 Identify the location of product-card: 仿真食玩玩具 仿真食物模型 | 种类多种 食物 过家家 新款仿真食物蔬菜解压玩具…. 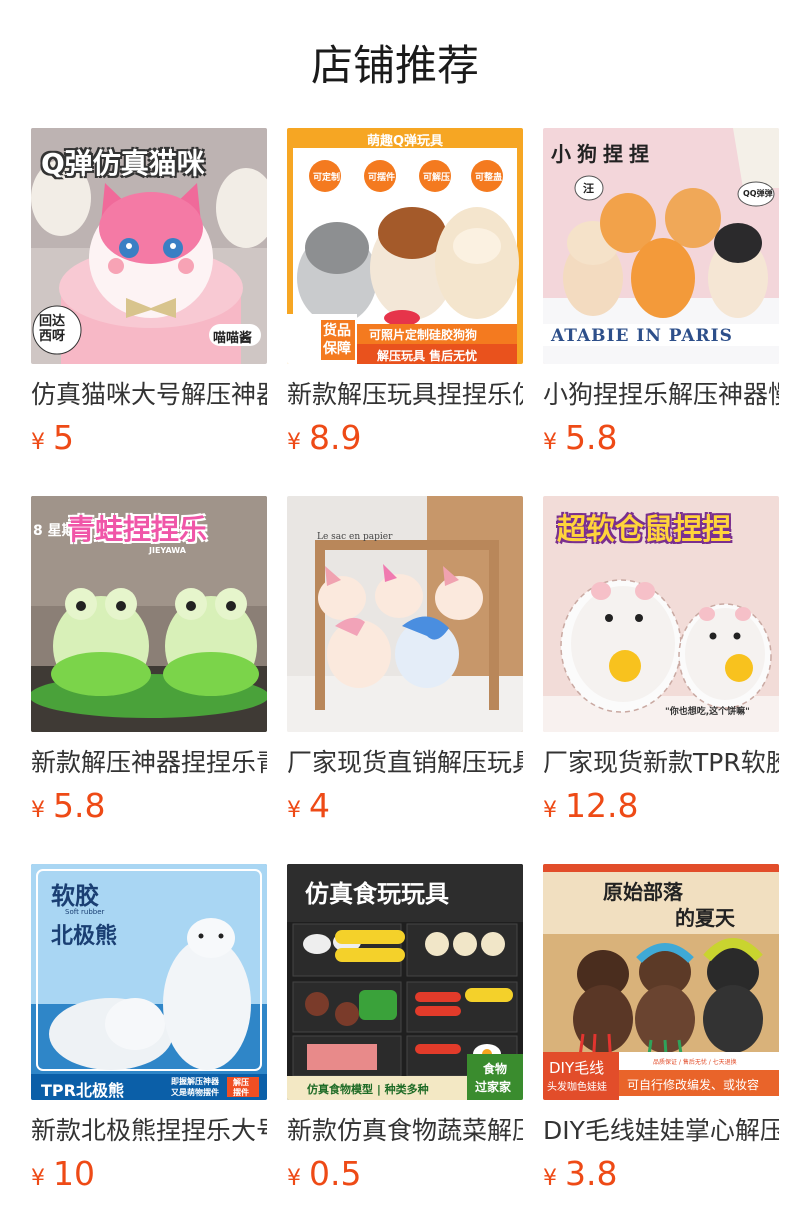
(405, 1029).